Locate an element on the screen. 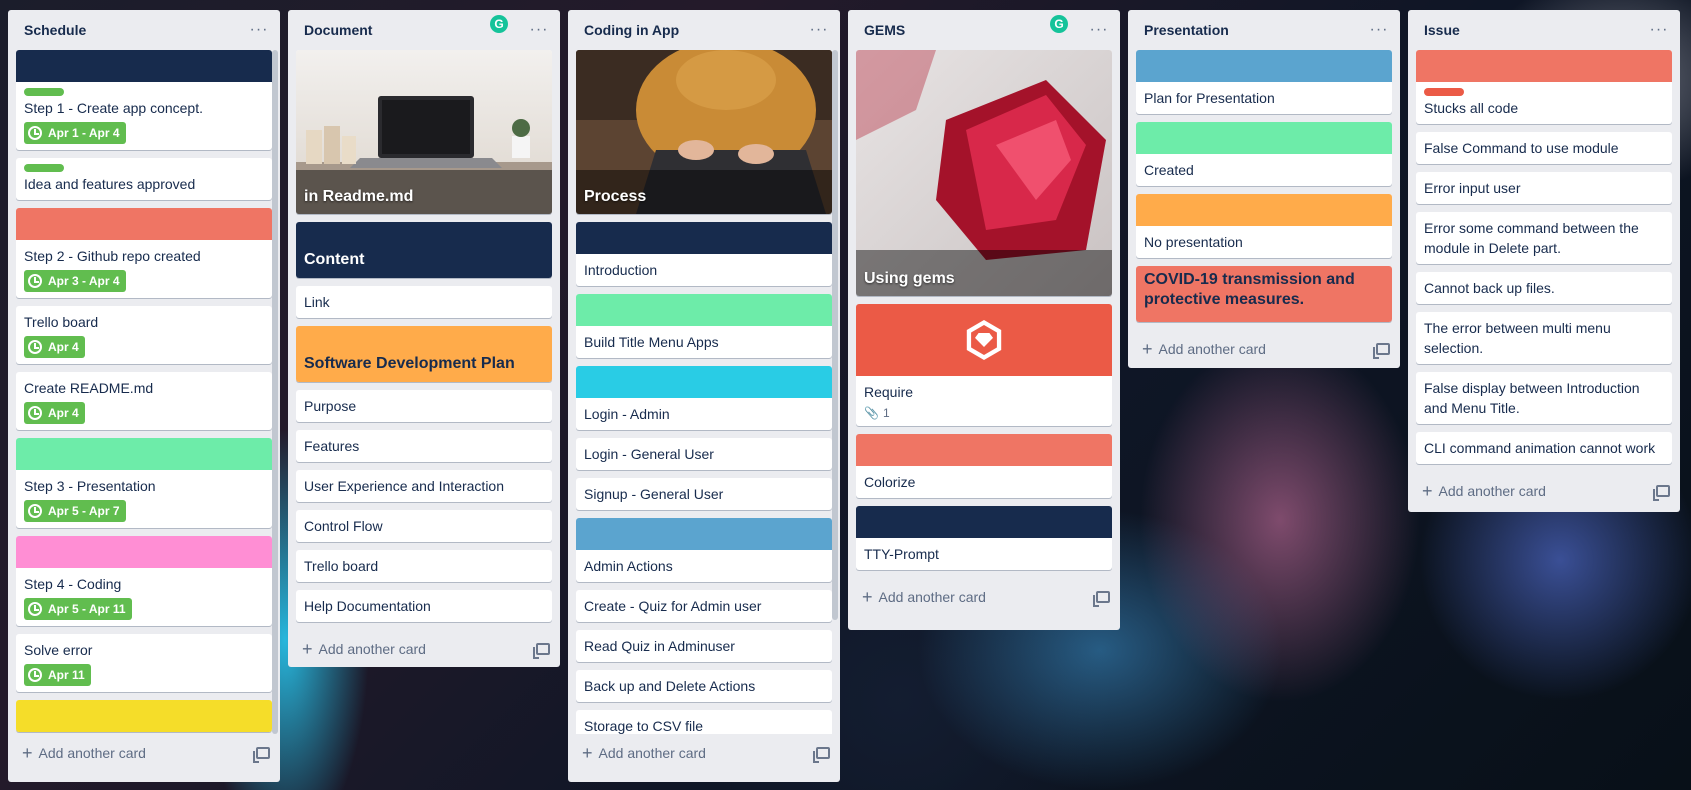 This screenshot has height=790, width=1691. card: Storage to CSV file is located at coordinates (704, 722).